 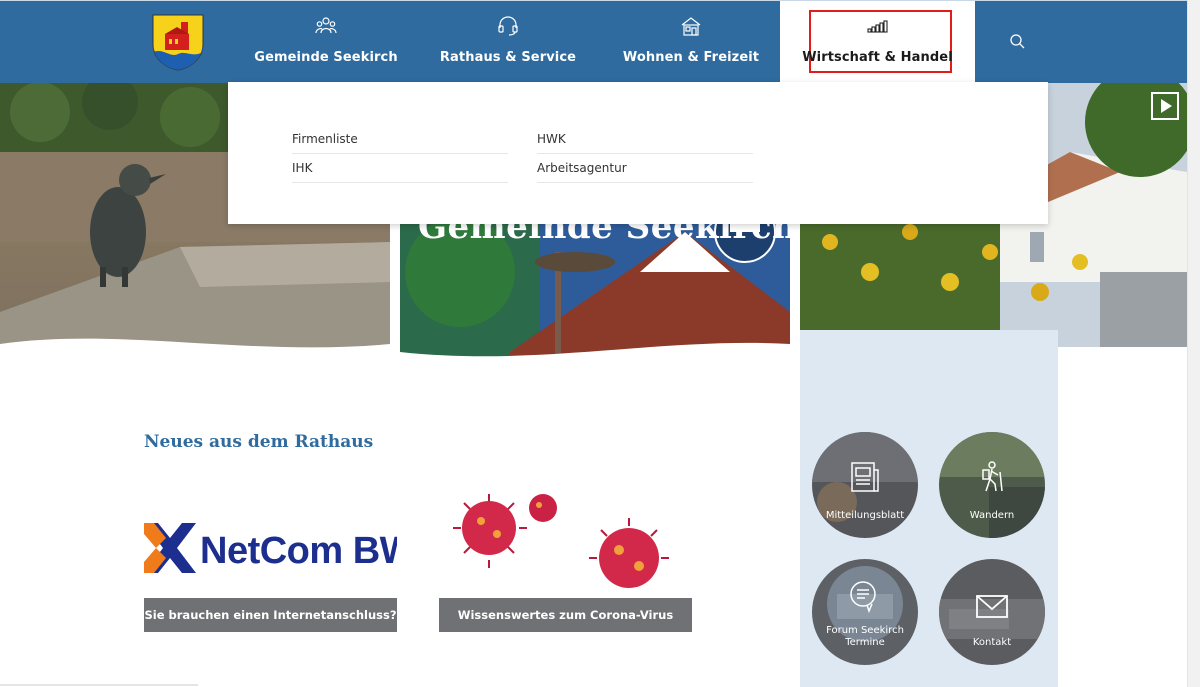 What do you see at coordinates (400, 139) in the screenshot?
I see `menu-link-firmenliste: Firmenliste` at bounding box center [400, 139].